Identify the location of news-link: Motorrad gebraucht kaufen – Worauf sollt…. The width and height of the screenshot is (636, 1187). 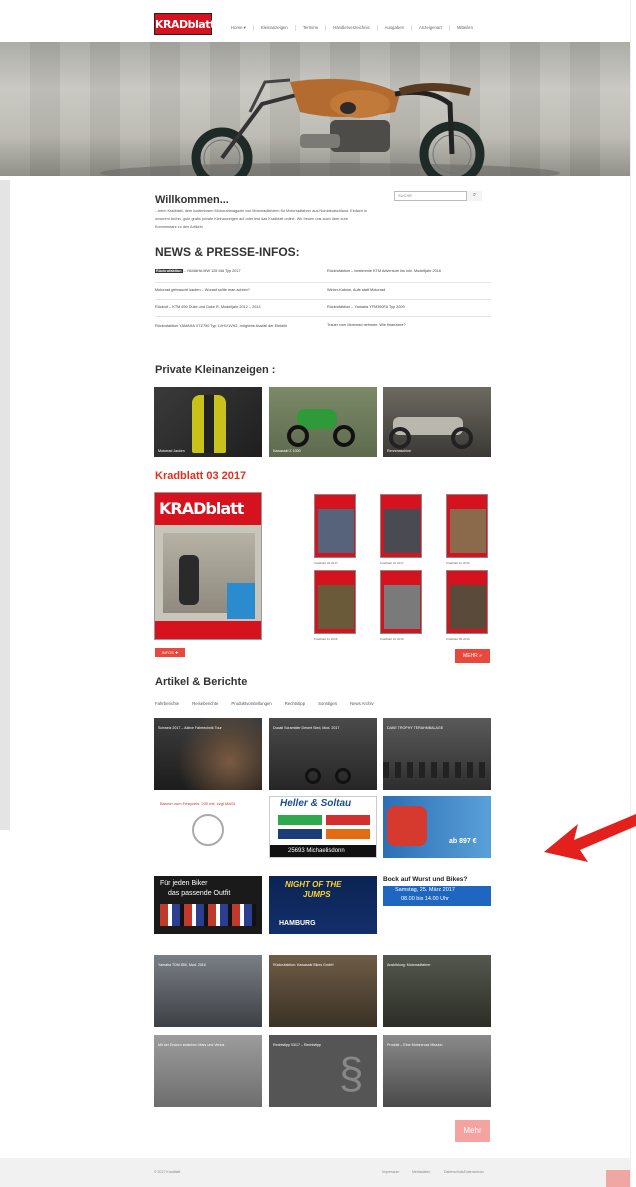
(202, 290).